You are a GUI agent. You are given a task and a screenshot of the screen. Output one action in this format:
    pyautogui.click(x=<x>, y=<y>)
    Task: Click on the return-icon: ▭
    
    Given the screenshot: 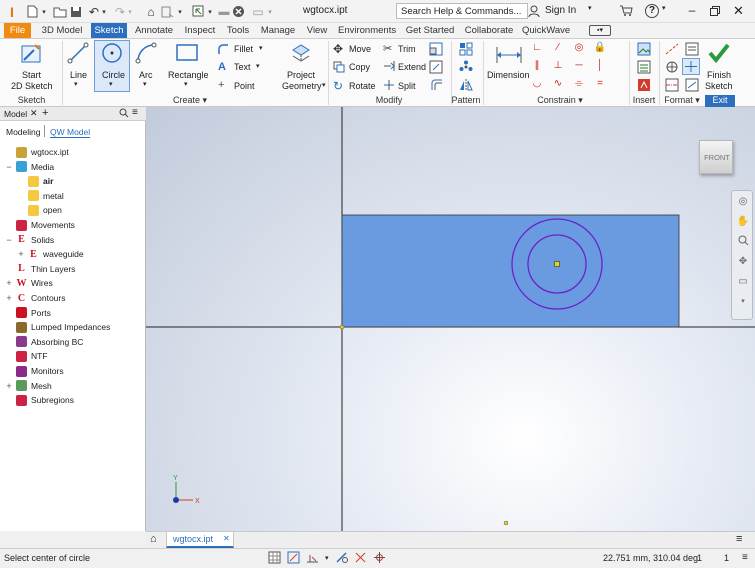 What is the action you would take?
    pyautogui.click(x=258, y=11)
    